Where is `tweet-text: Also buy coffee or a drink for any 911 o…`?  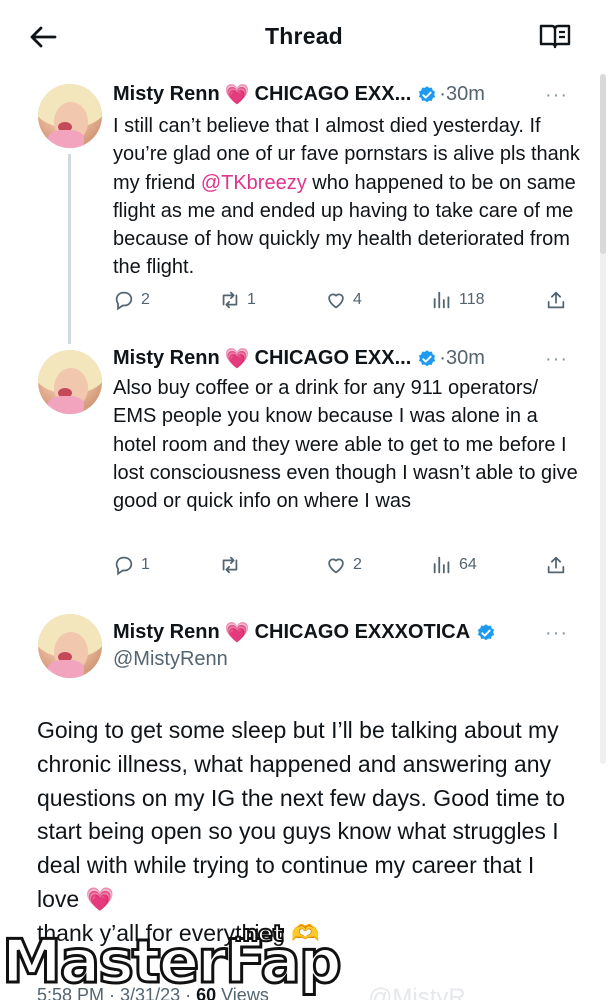
tweet-text: Also buy coffee or a drink for any 911 o… is located at coordinates (345, 445).